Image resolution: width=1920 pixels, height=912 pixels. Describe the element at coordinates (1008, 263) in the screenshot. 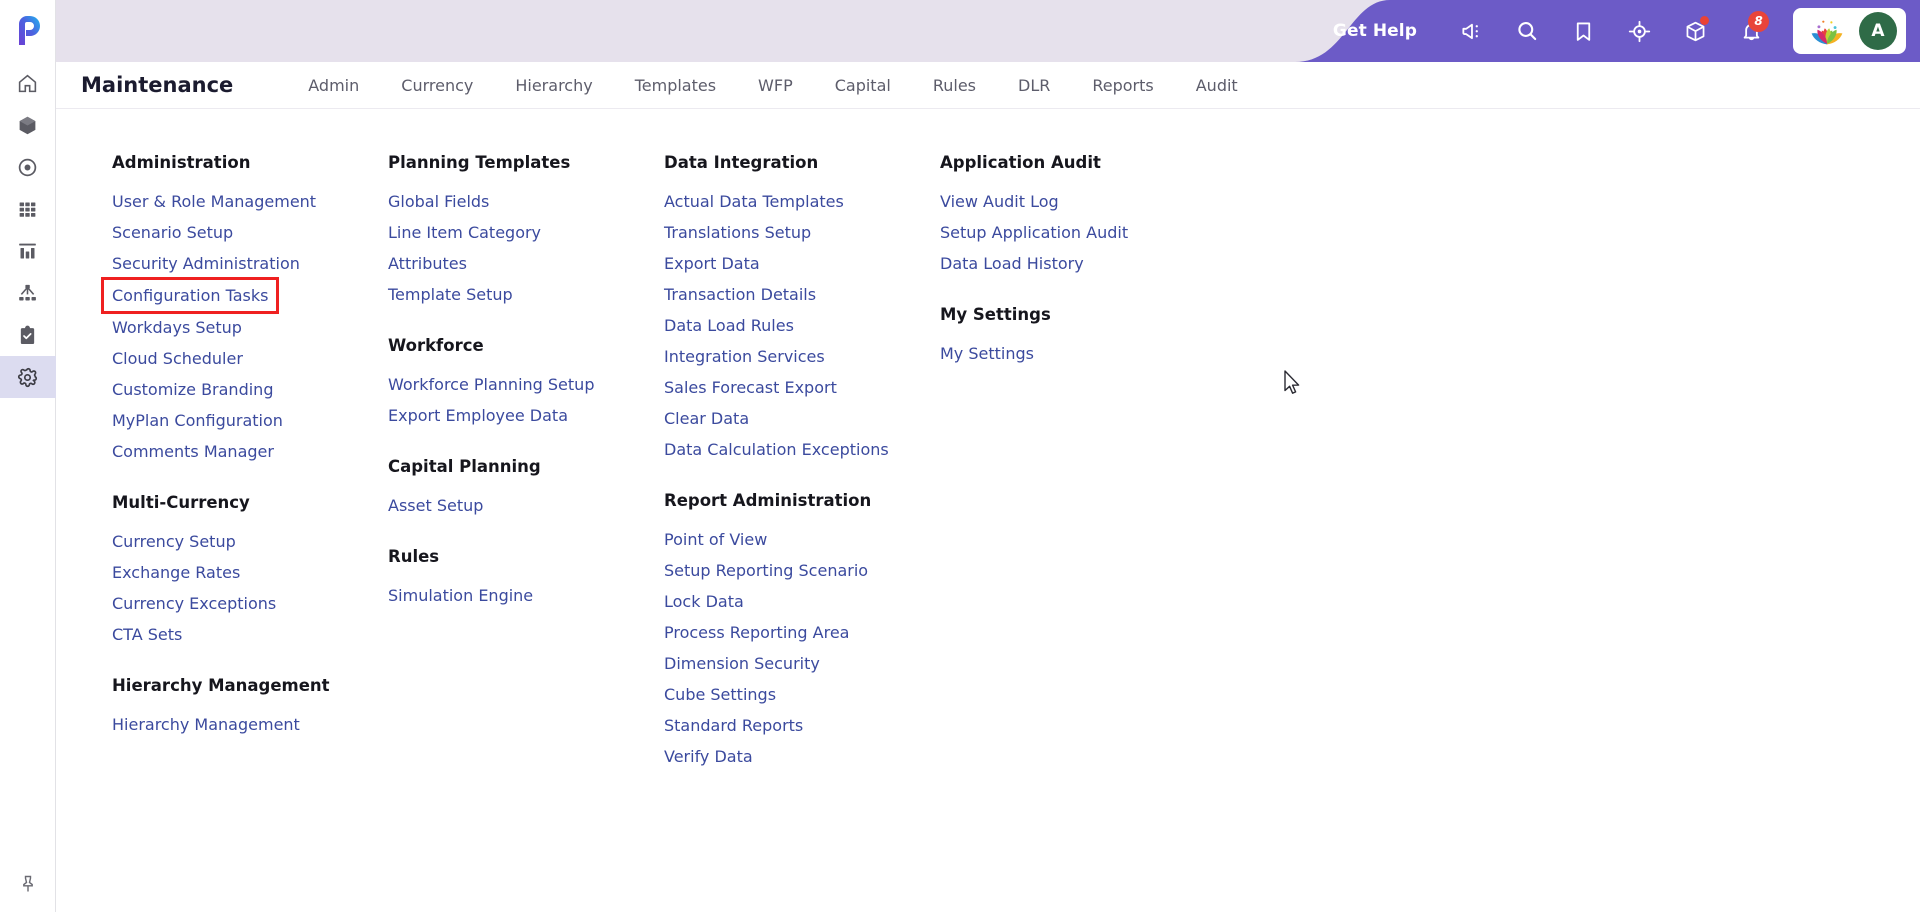

I see `menu-link-data-load-history: Data Load History` at that location.